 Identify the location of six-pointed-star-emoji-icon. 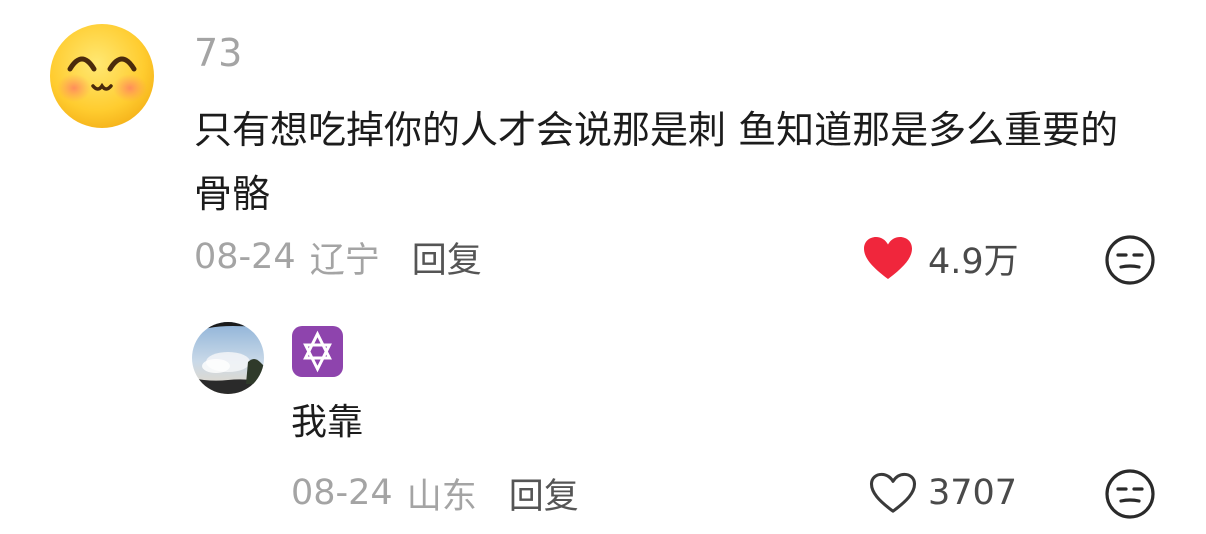
(317, 351).